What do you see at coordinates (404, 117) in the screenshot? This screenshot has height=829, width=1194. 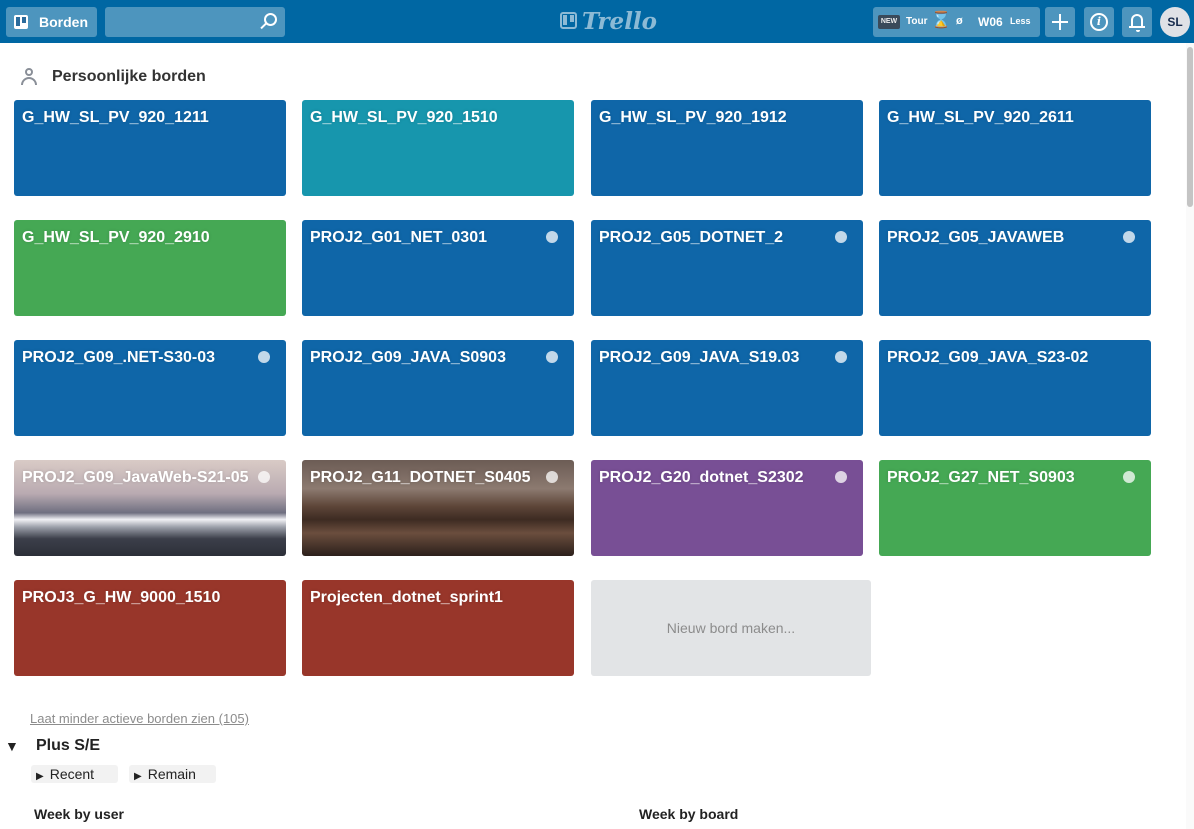 I see `board-title: G_HW_SL_PV_920_1510` at bounding box center [404, 117].